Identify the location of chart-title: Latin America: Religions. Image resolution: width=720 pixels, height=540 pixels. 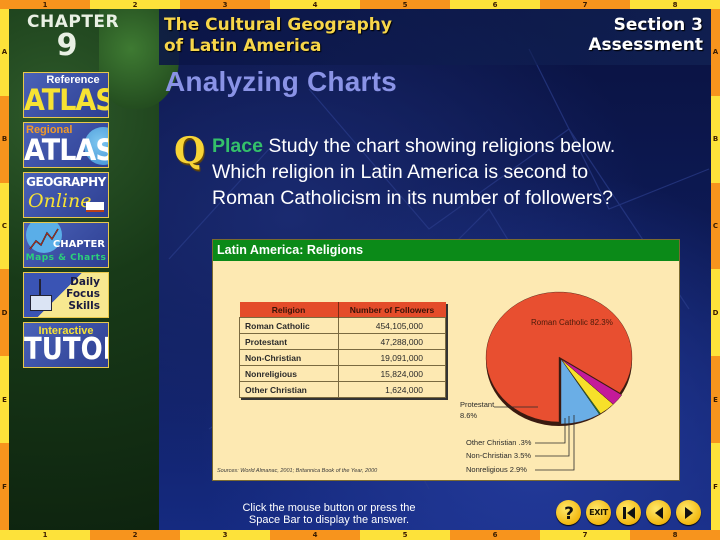
(446, 250).